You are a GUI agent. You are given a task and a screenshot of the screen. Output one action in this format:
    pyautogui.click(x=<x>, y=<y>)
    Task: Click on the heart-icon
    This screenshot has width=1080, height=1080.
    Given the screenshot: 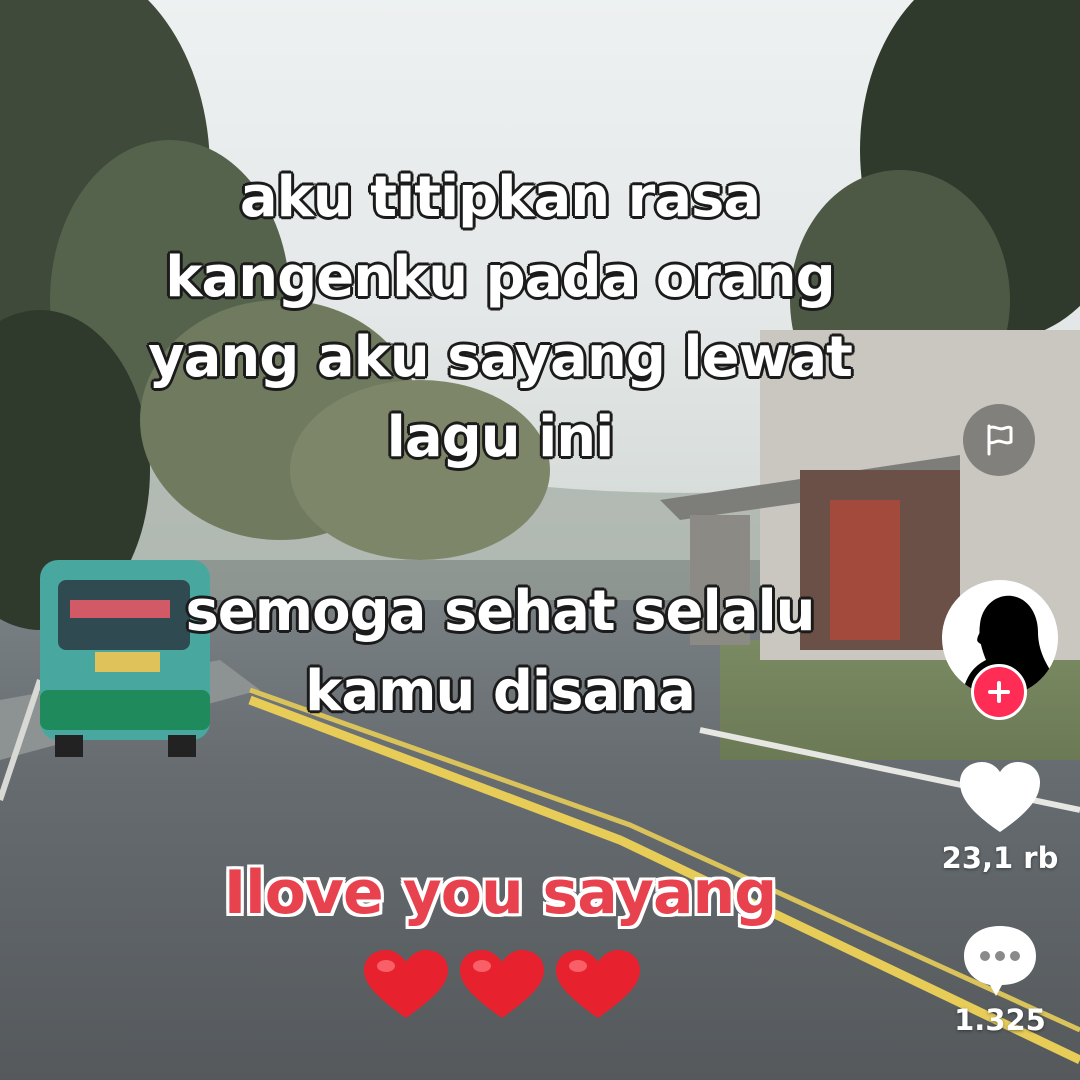 What is the action you would take?
    pyautogui.click(x=1000, y=797)
    